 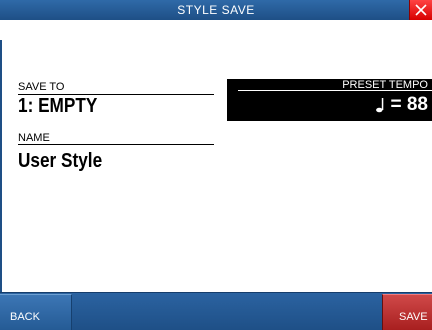 I want to click on back-button: BACK, so click(x=36, y=312).